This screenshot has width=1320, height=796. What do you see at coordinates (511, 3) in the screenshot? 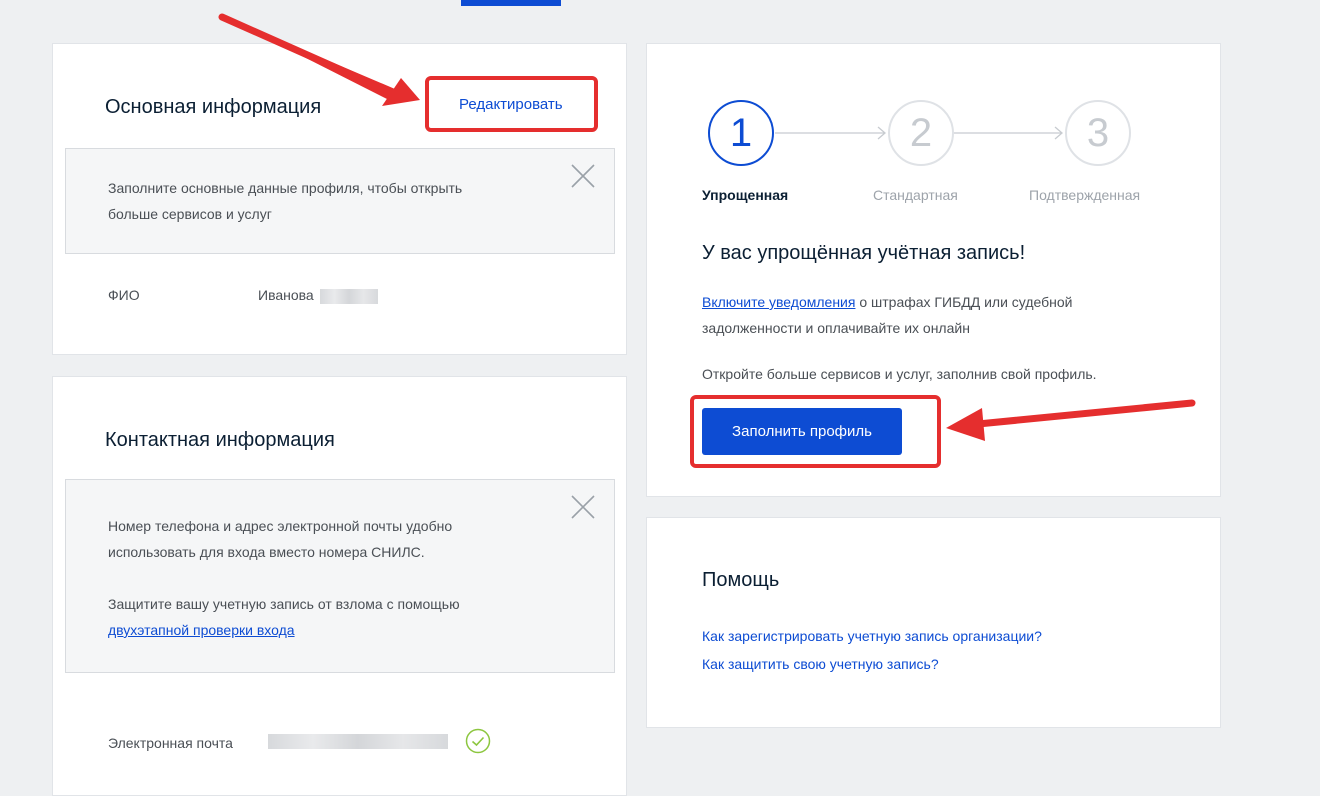
I see `active-tab-indicator` at bounding box center [511, 3].